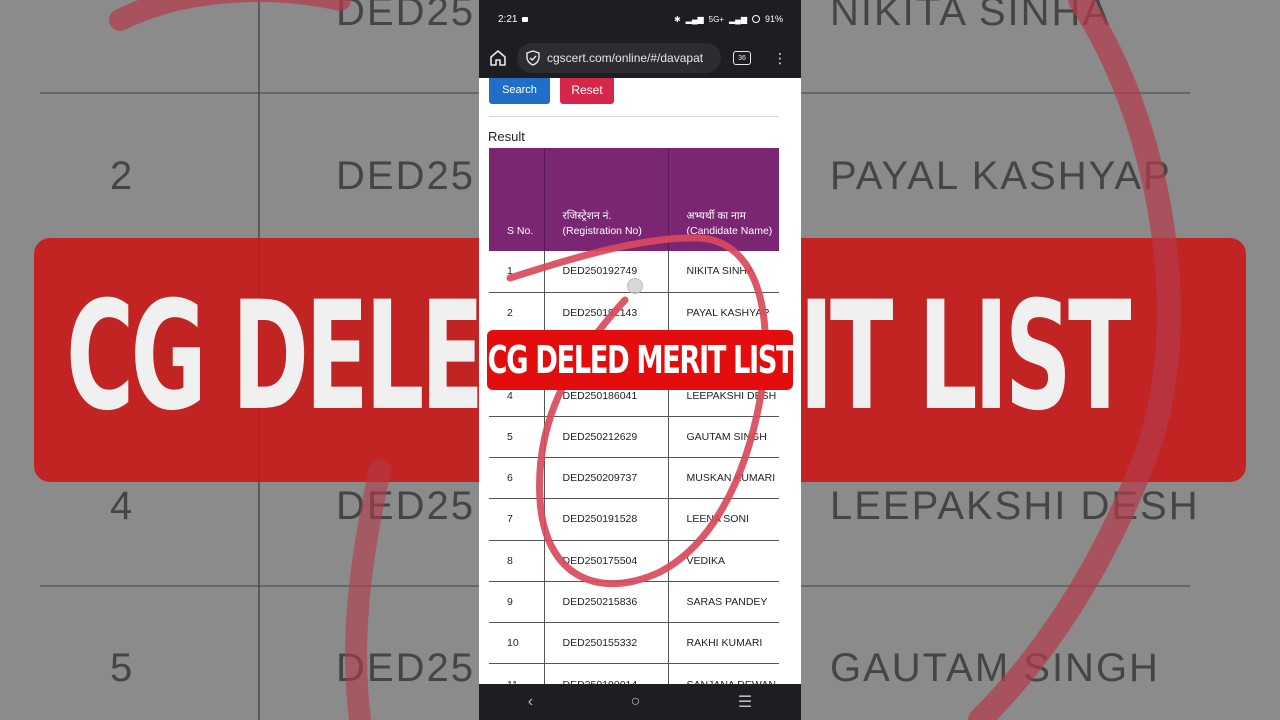 The width and height of the screenshot is (1280, 720). Describe the element at coordinates (506, 136) in the screenshot. I see `result-heading: Result` at that location.